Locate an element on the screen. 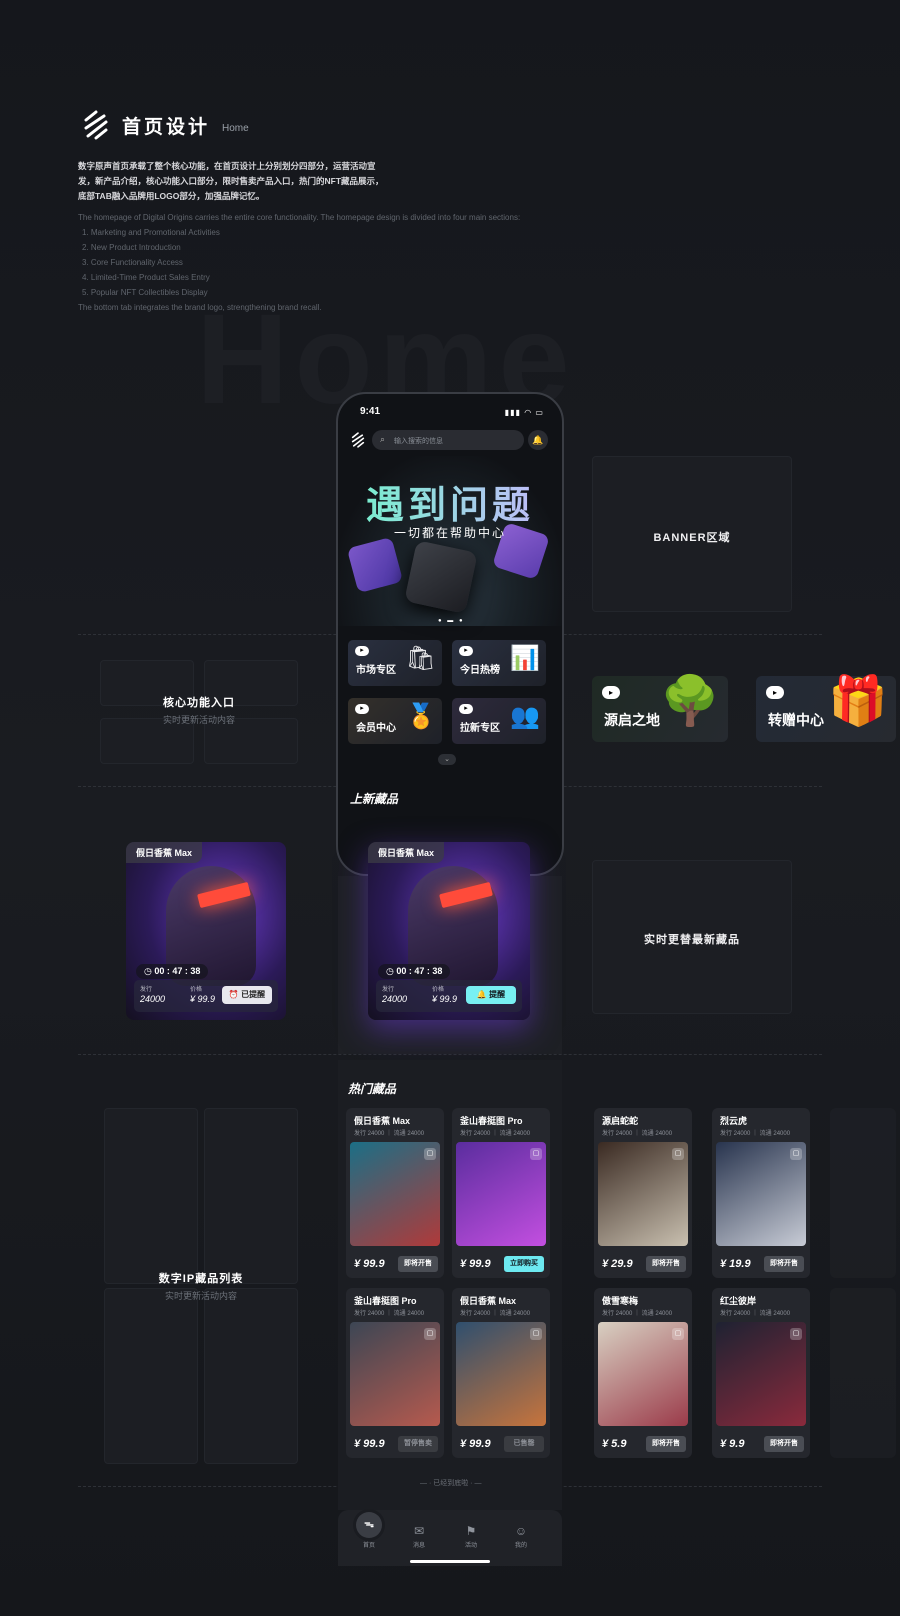 The image size is (900, 1616). product-card: 烈云虎 发行 24000 ｜ 流通 24000 ▢ ¥ 19.9 即将开售 is located at coordinates (761, 1193).